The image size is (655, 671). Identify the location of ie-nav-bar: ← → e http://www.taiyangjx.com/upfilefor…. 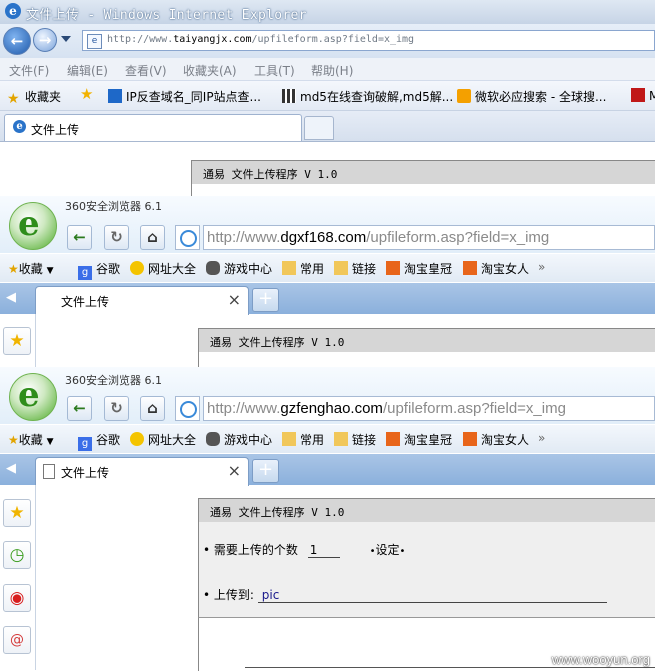
(327, 41).